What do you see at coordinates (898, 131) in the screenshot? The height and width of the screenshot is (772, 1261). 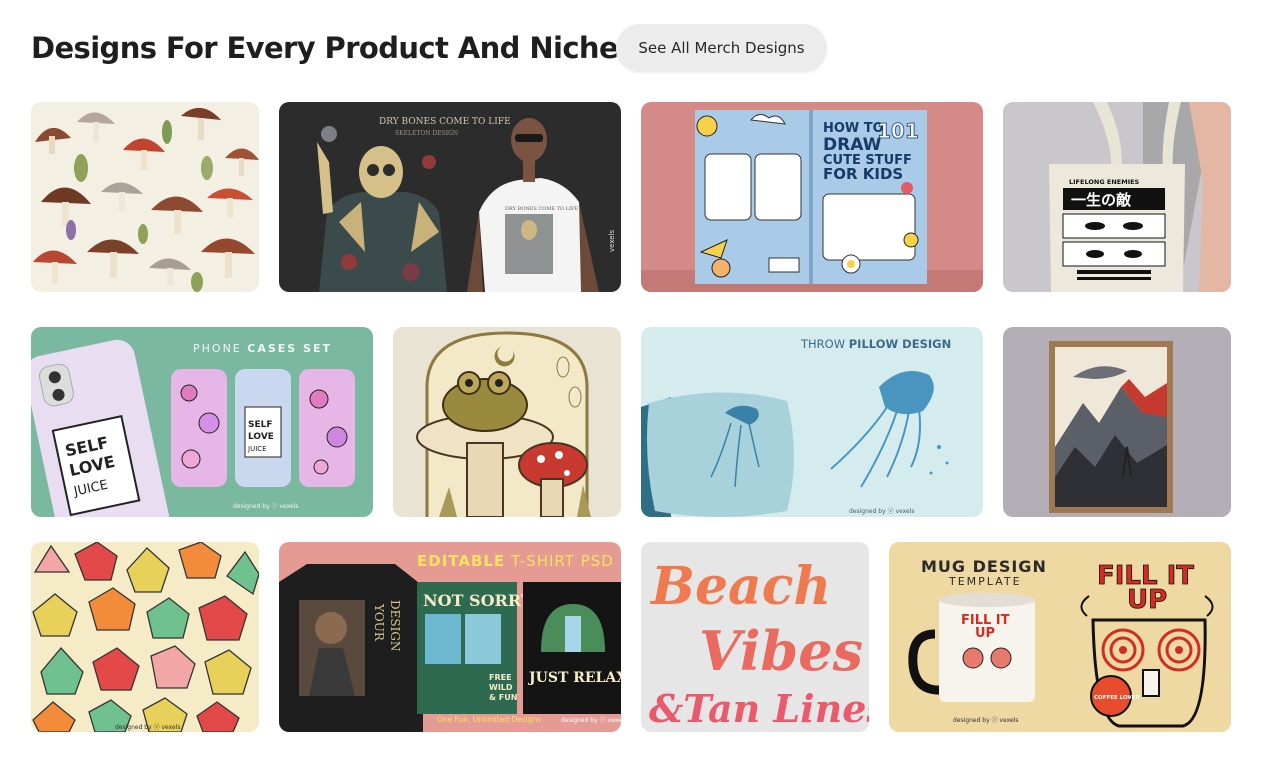 I see `svg-text: 101` at bounding box center [898, 131].